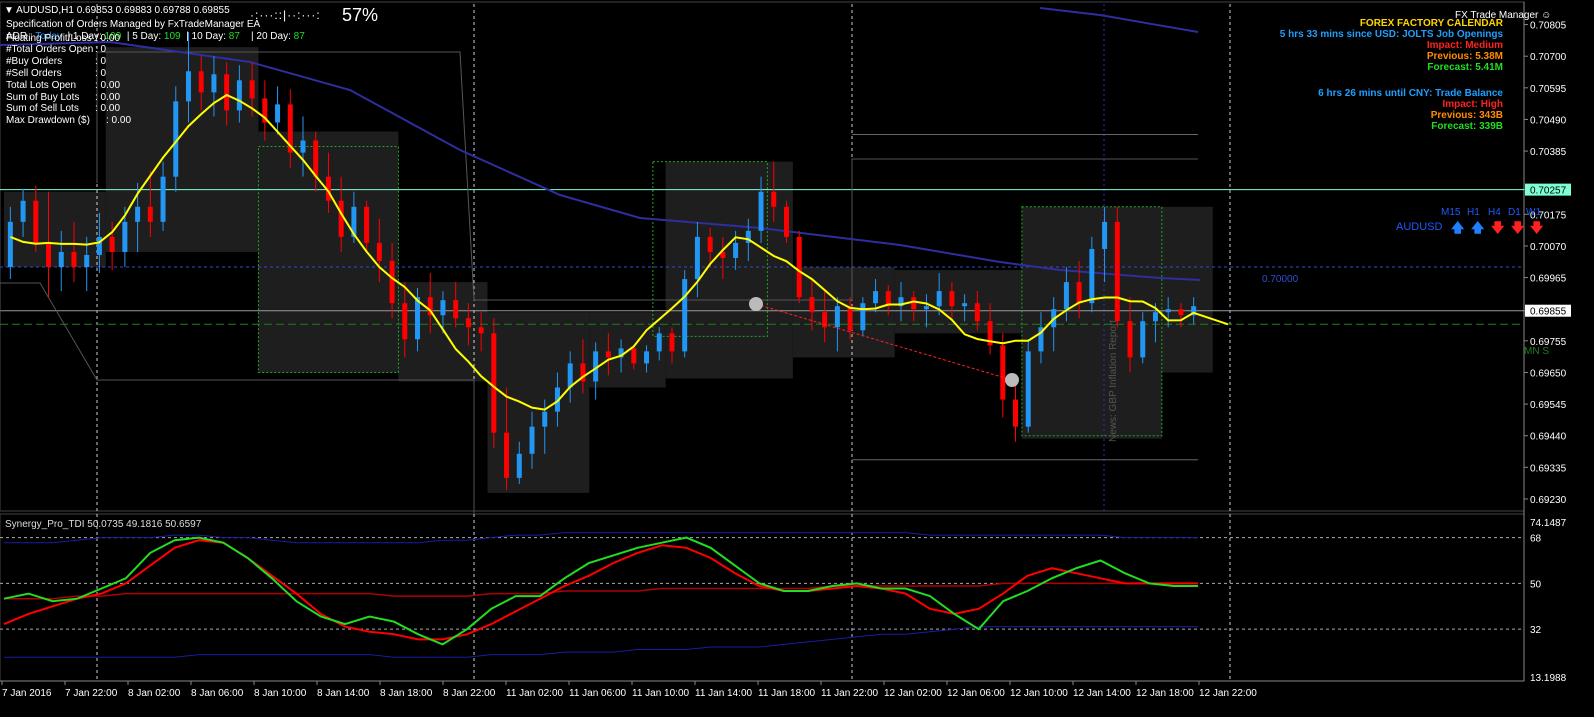 The image size is (1594, 717). I want to click on tdi-signal-line, so click(600, 590).